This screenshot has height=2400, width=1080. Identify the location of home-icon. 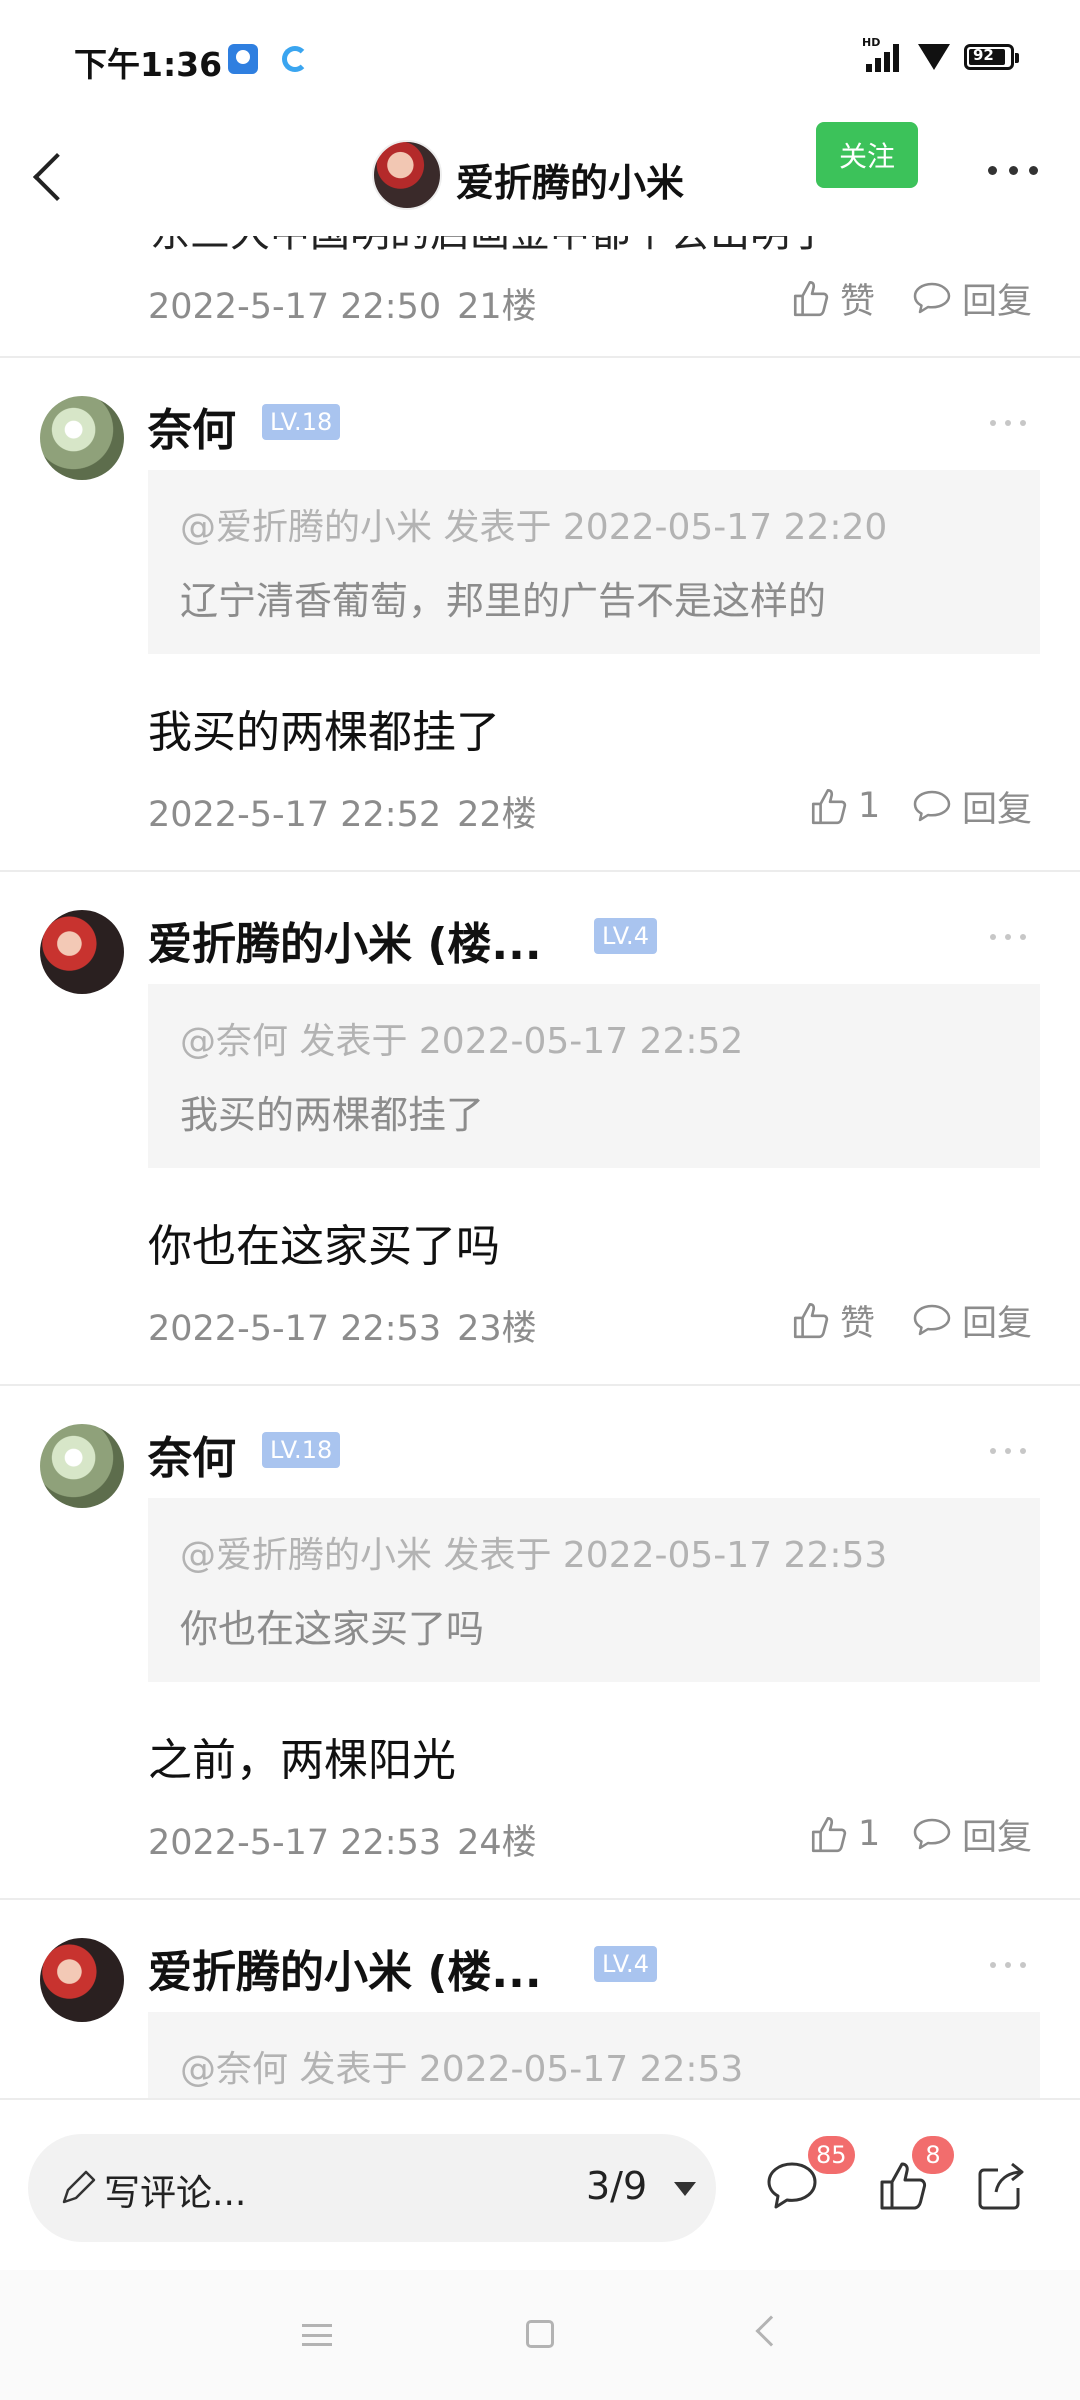
(540, 2334).